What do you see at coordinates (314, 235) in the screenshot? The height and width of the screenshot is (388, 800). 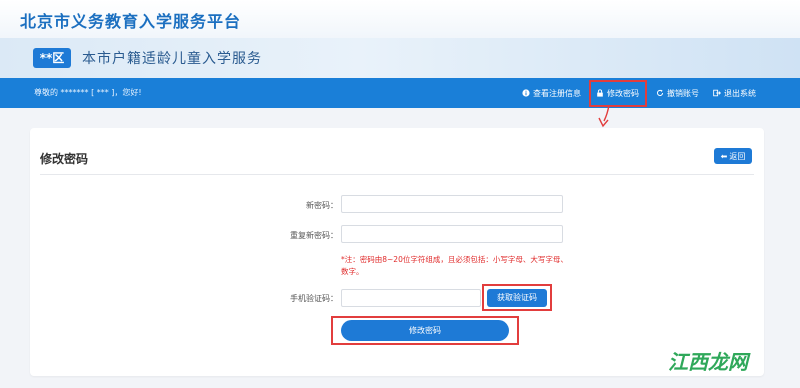 I see `repeat-password-label: 重复新密码：` at bounding box center [314, 235].